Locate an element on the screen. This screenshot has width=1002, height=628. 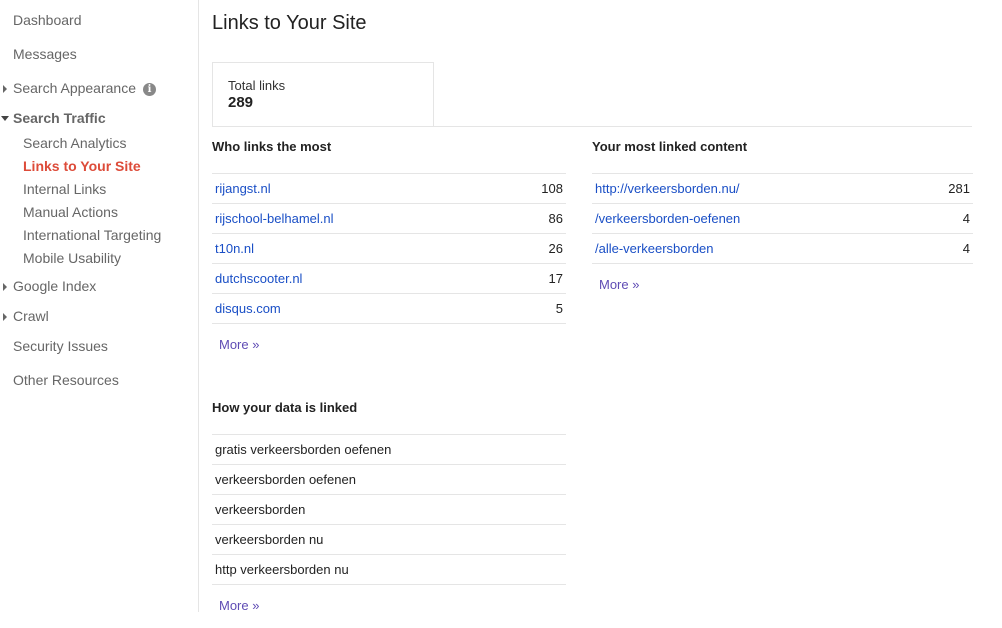
table-row: t10n.nl 26 is located at coordinates (389, 248).